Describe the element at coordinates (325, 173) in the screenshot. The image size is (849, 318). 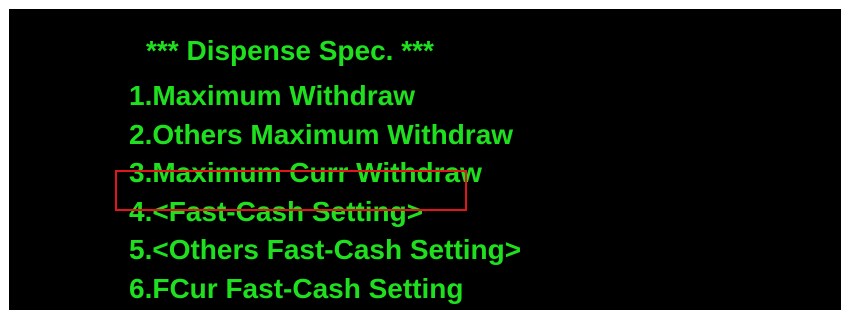
I see `menu-item-maximum-curr-withdraw: 3.Maximum Curr Withdraw` at that location.